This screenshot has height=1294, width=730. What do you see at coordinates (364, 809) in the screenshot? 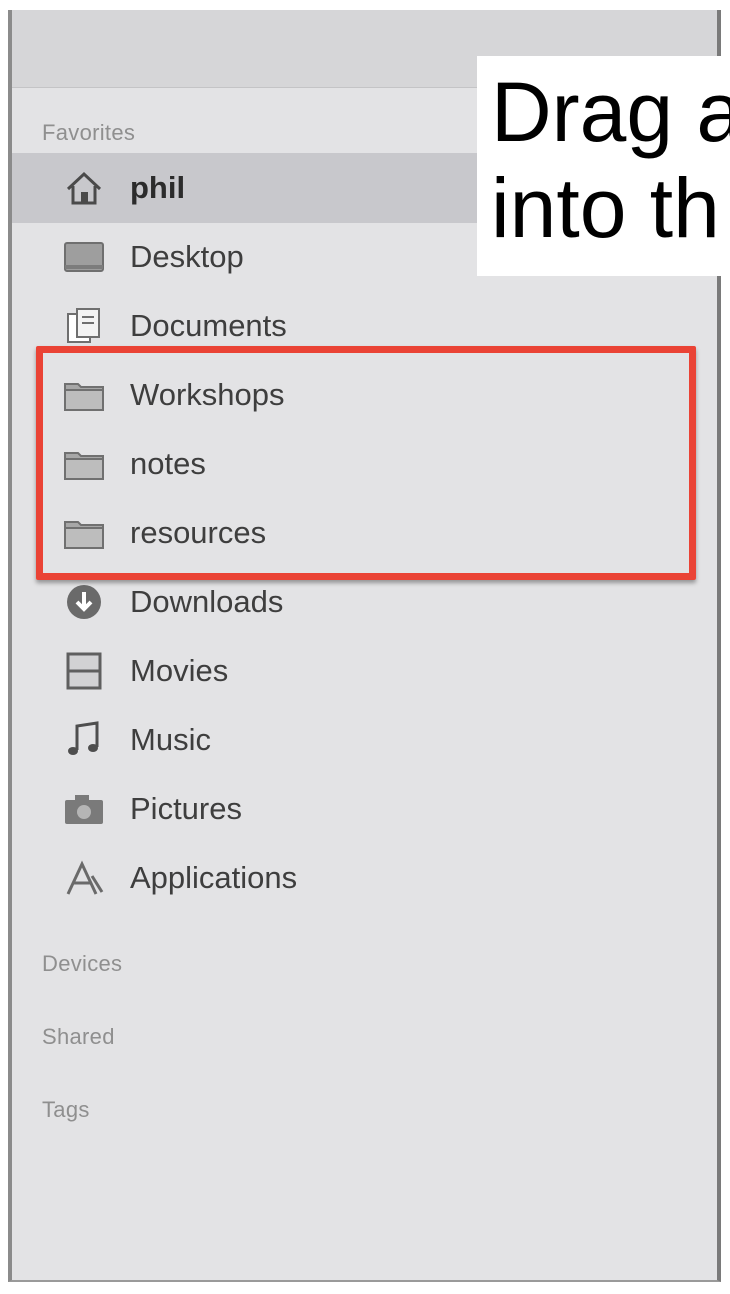
I see `sidebar-item-pictures: Pictures` at bounding box center [364, 809].